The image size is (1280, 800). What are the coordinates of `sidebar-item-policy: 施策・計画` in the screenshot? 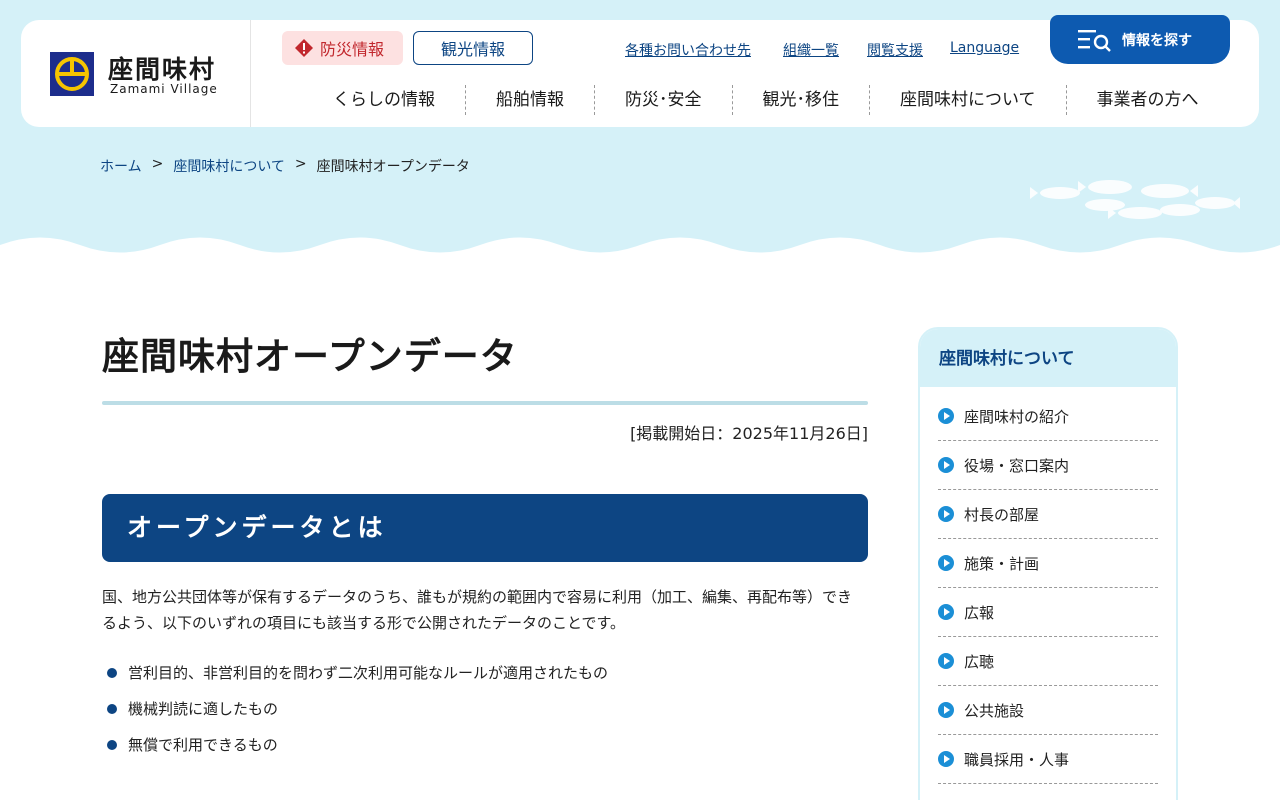 It's located at (1048, 563).